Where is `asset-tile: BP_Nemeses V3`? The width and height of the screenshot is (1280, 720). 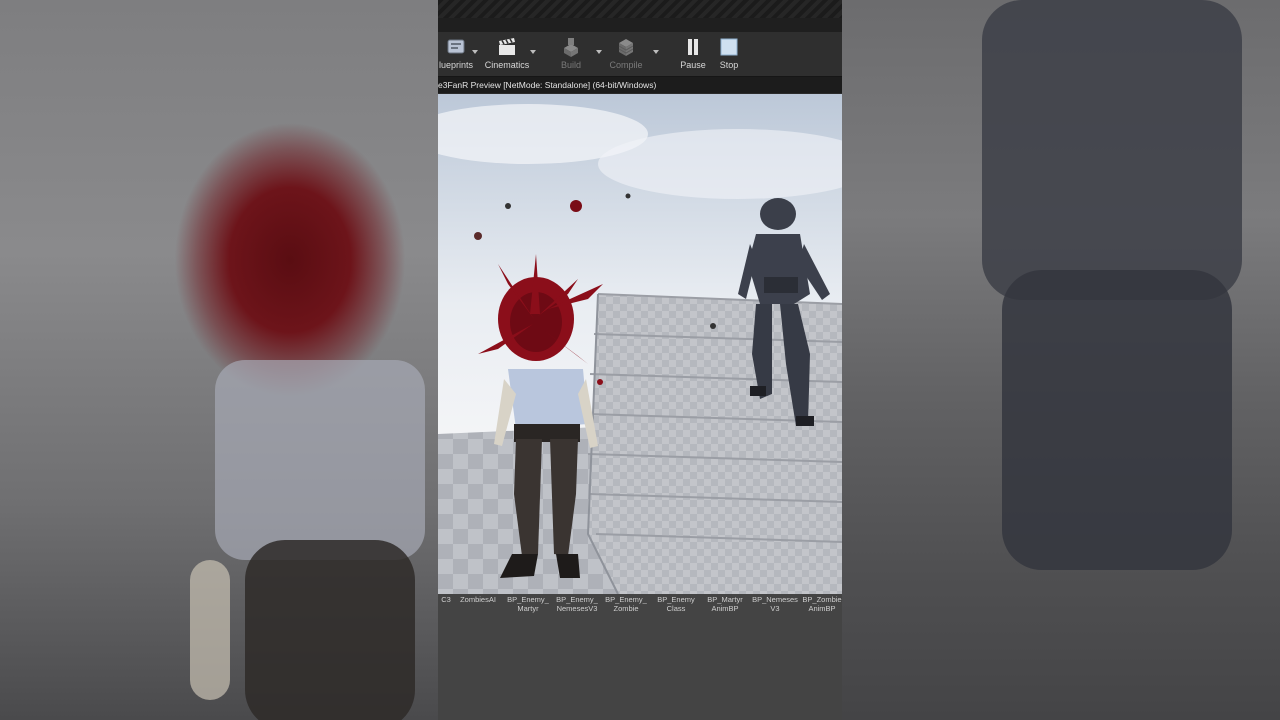 asset-tile: BP_Nemeses V3 is located at coordinates (775, 604).